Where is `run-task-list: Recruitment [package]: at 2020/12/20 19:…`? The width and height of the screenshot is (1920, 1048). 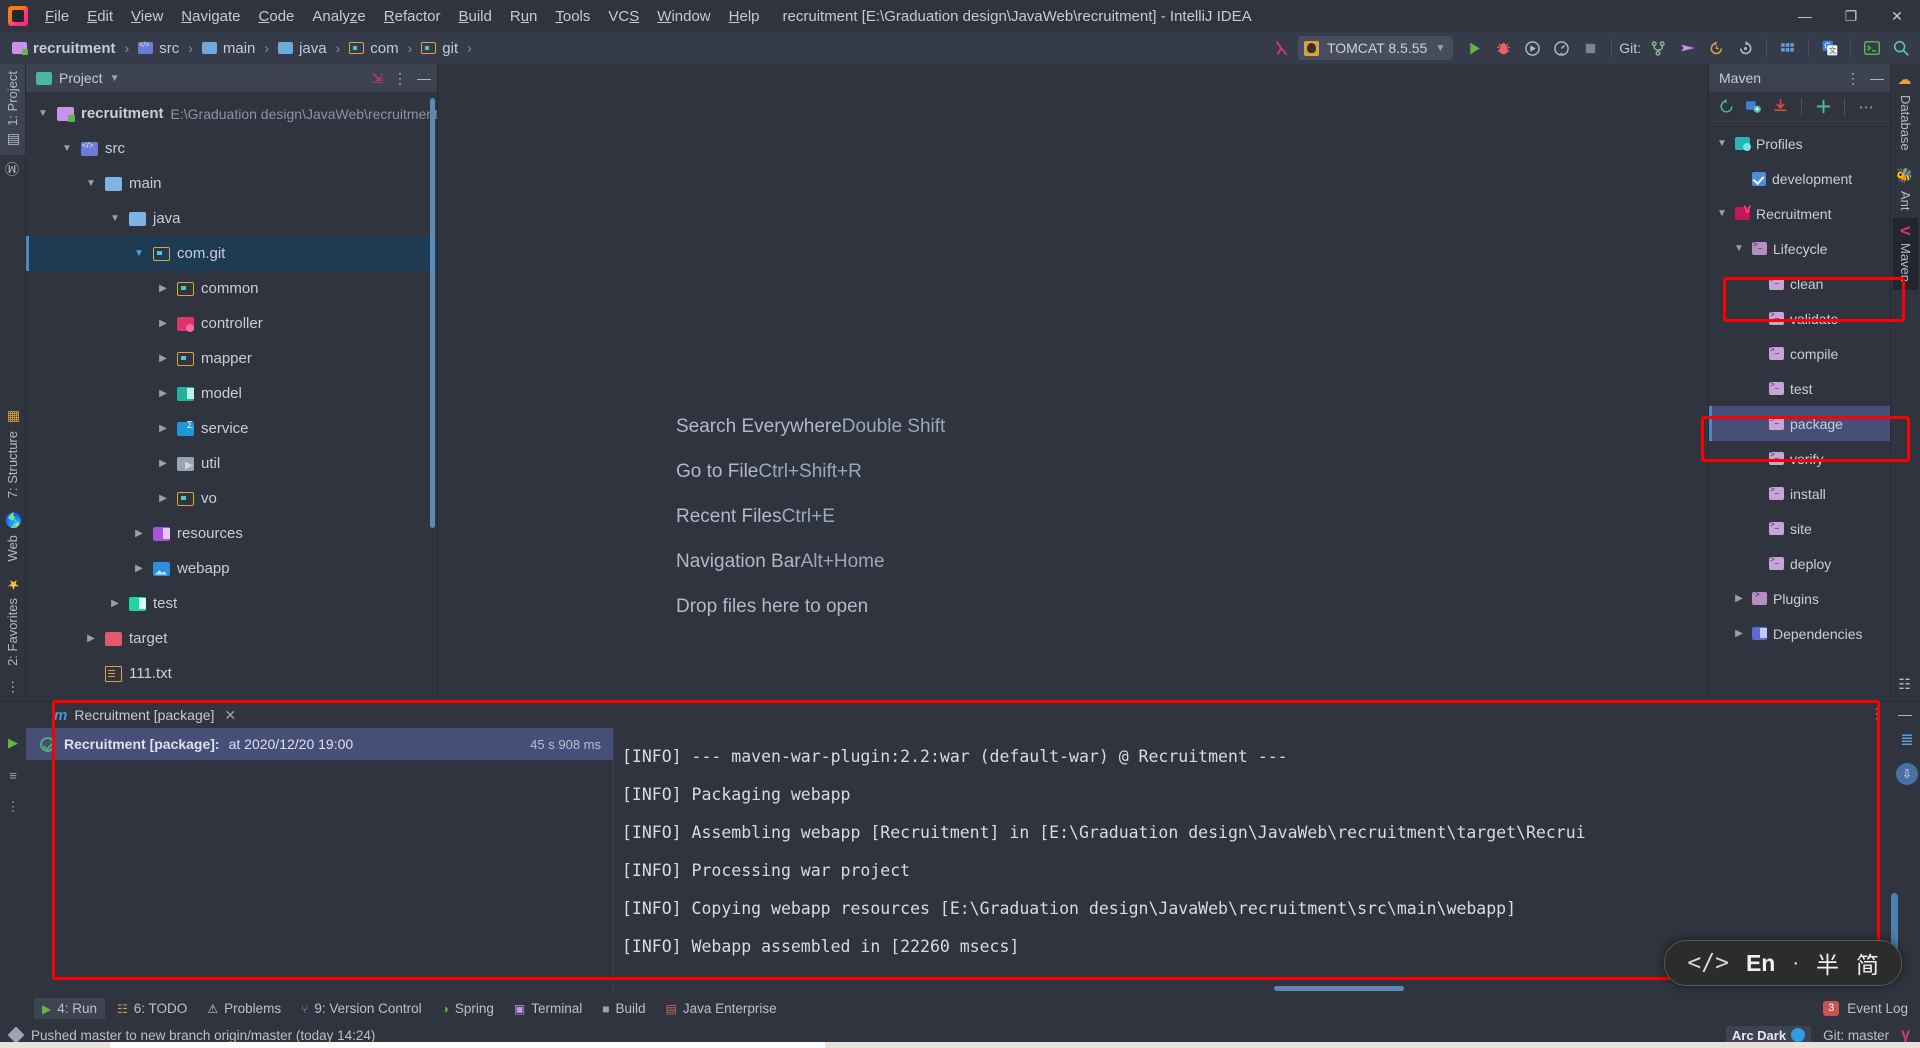 run-task-list: Recruitment [package]: at 2020/12/20 19:… is located at coordinates (320, 861).